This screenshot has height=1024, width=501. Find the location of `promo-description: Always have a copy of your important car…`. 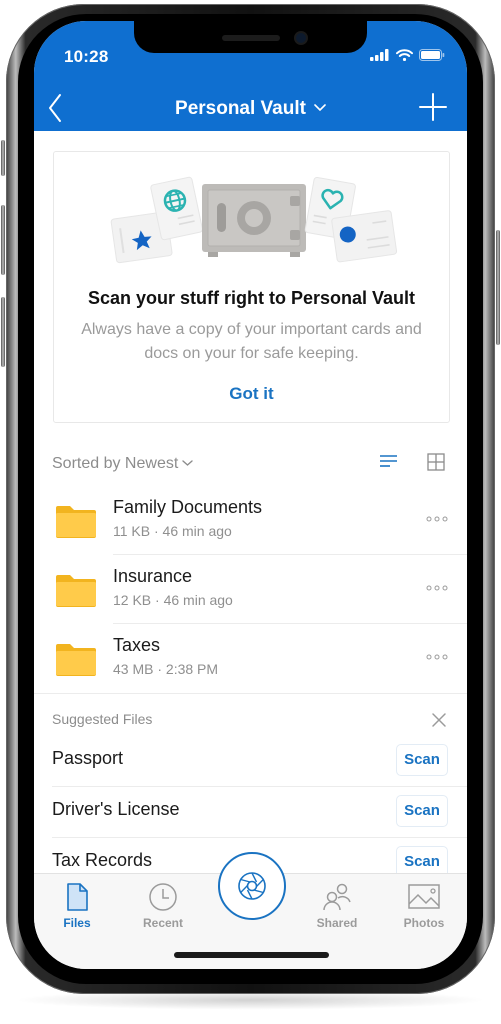

promo-description: Always have a copy of your important car… is located at coordinates (251, 341).